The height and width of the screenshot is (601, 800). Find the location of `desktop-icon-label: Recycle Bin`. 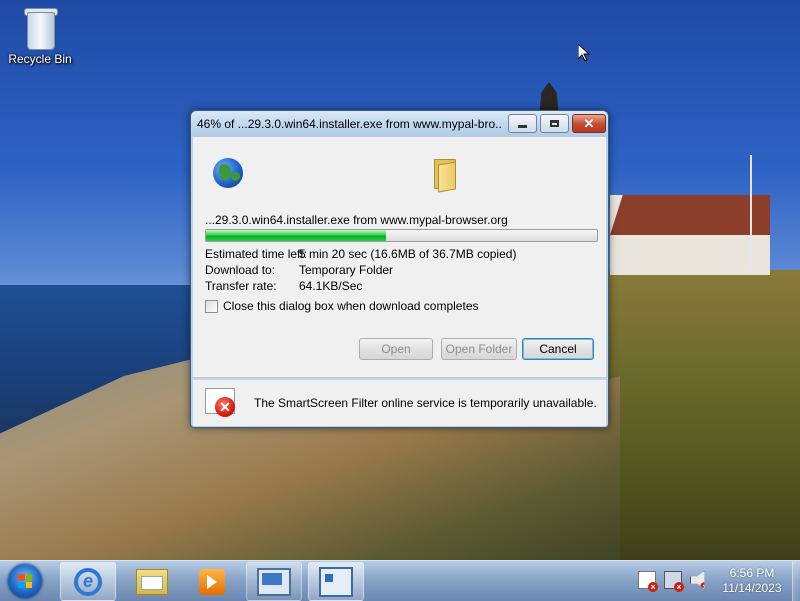

desktop-icon-label: Recycle Bin is located at coordinates (40, 59).